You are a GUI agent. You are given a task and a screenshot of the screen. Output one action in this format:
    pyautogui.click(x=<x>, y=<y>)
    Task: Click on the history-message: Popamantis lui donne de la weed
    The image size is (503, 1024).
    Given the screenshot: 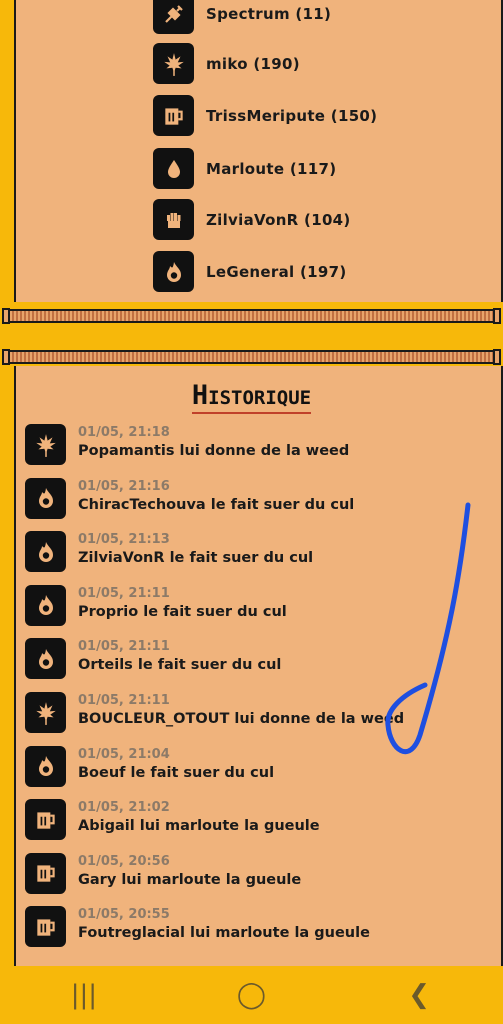 What is the action you would take?
    pyautogui.click(x=214, y=451)
    